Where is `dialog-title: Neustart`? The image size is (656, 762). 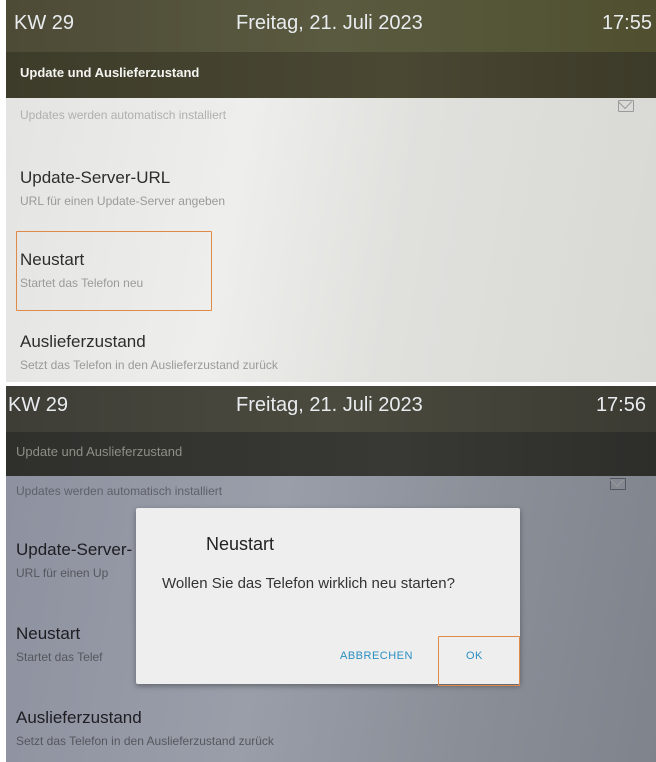 dialog-title: Neustart is located at coordinates (240, 544).